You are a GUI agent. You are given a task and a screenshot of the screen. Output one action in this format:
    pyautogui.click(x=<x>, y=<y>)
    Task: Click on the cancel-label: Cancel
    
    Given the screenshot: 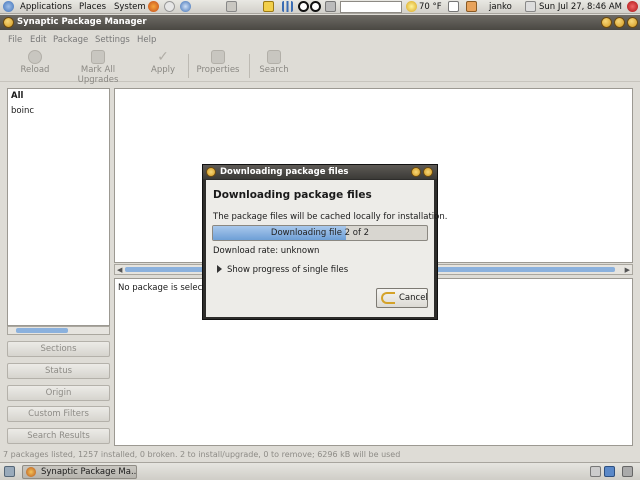 What is the action you would take?
    pyautogui.click(x=413, y=298)
    